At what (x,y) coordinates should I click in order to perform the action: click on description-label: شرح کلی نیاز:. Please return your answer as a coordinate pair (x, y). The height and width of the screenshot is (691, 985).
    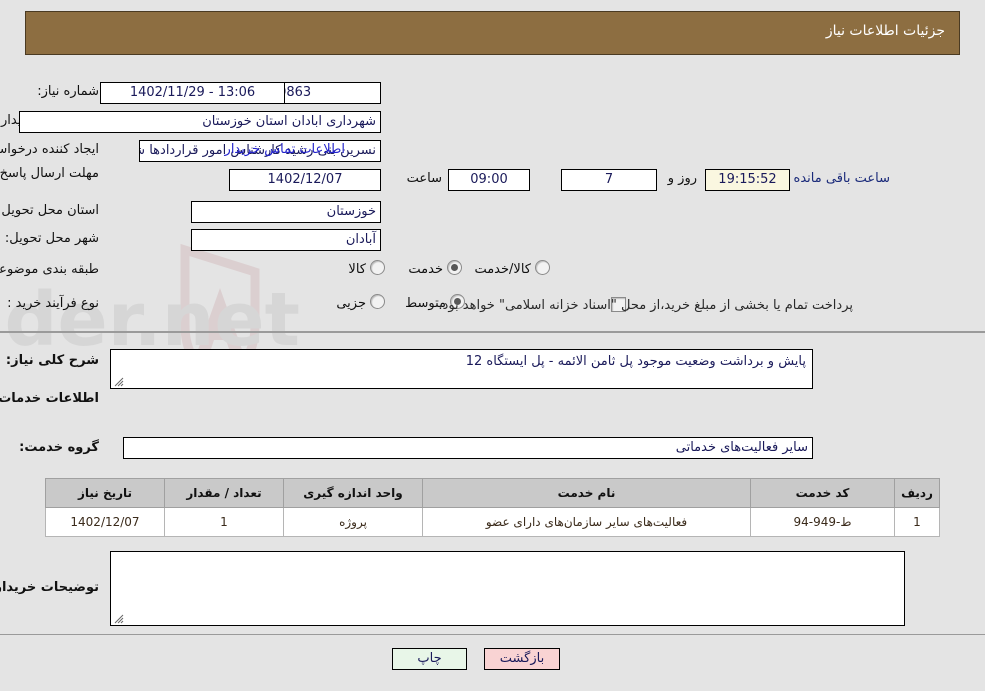
    Looking at the image, I should click on (52, 360).